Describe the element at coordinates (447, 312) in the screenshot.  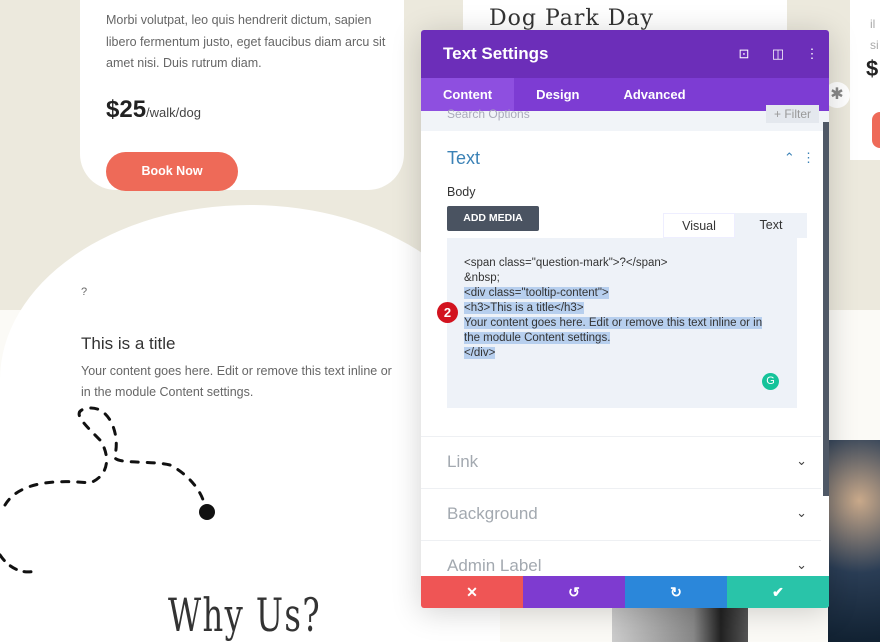
I see `step-badge: 2` at that location.